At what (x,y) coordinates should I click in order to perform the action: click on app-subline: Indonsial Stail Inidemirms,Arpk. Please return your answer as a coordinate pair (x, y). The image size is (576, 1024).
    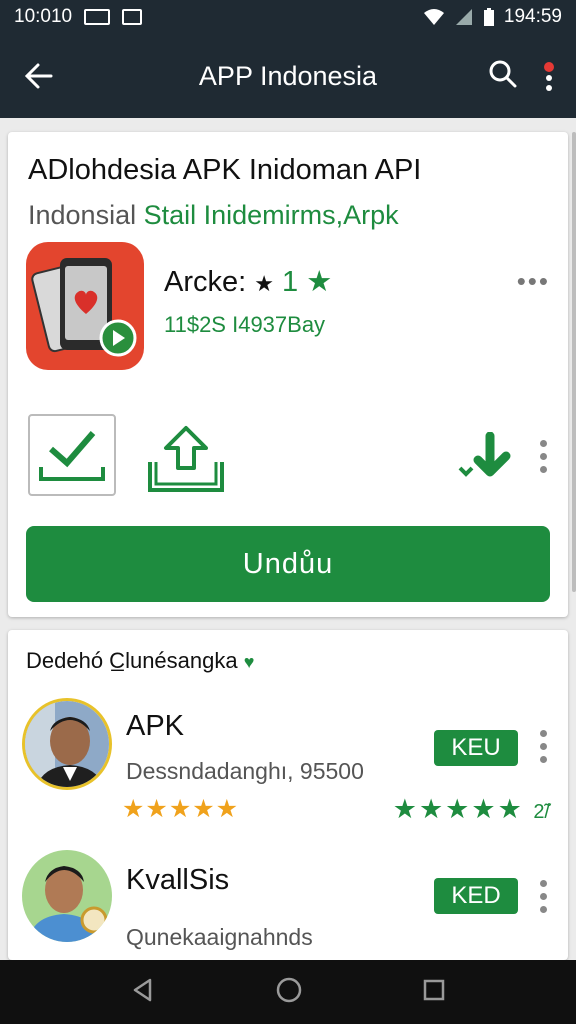
    Looking at the image, I should click on (213, 215).